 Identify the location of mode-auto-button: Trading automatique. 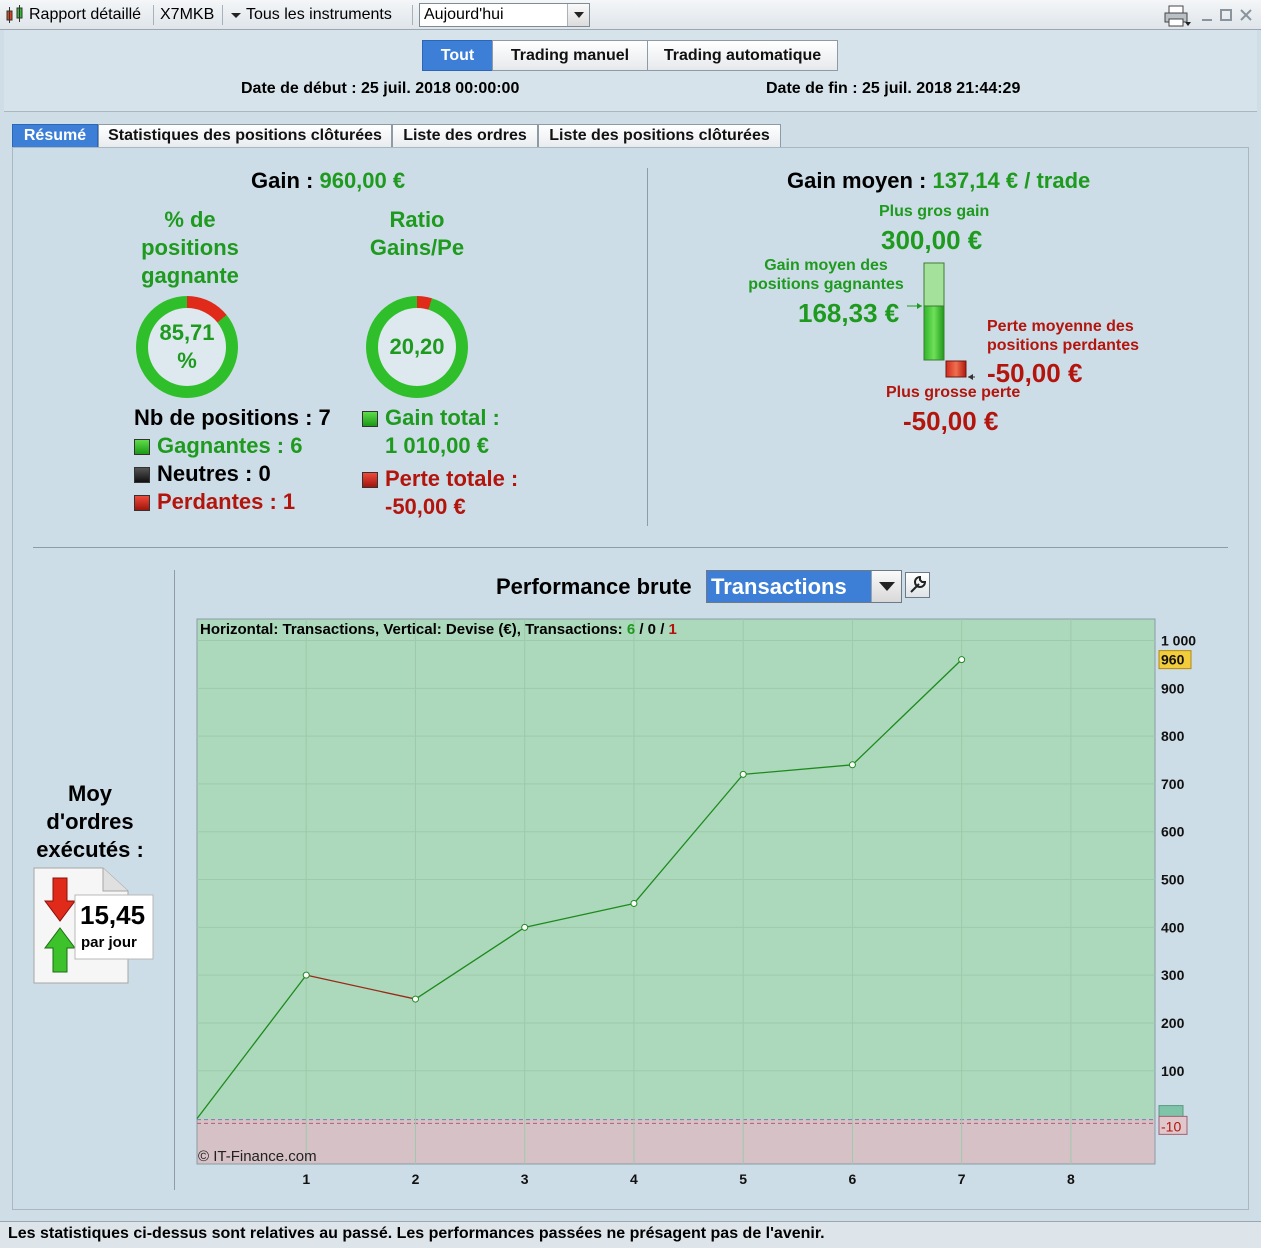
(742, 55).